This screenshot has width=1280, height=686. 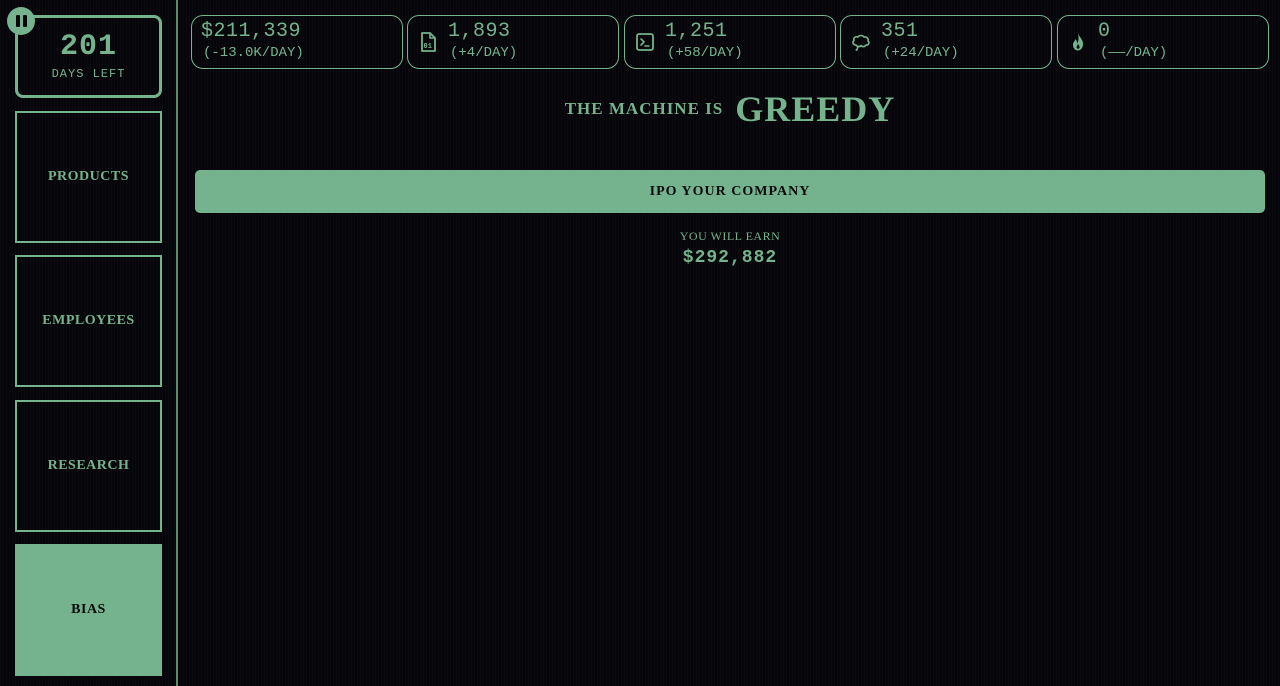 I want to click on nav-employees: EMPLOYEES, so click(x=88, y=321).